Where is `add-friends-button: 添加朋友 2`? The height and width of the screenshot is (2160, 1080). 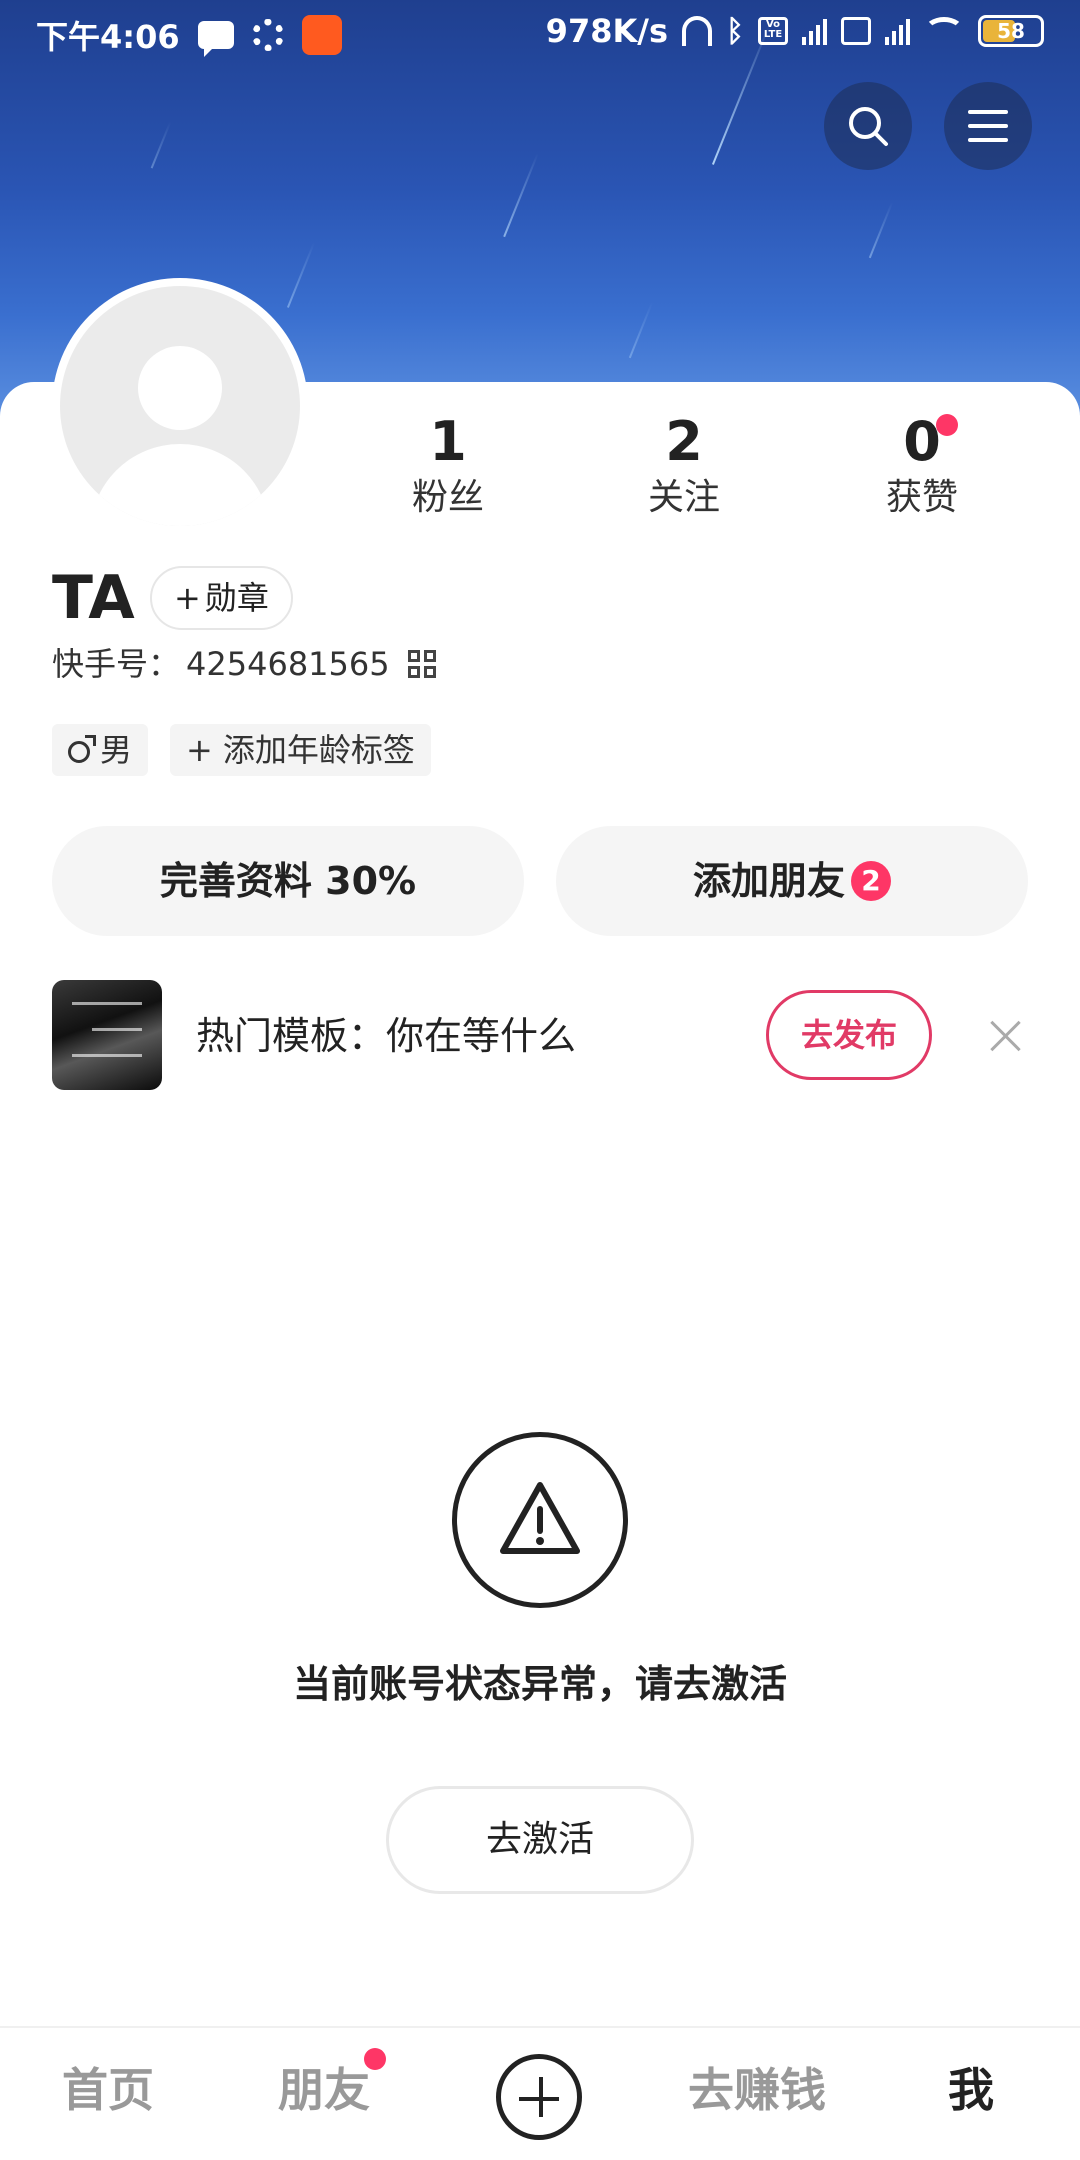
add-friends-button: 添加朋友 2 is located at coordinates (792, 881).